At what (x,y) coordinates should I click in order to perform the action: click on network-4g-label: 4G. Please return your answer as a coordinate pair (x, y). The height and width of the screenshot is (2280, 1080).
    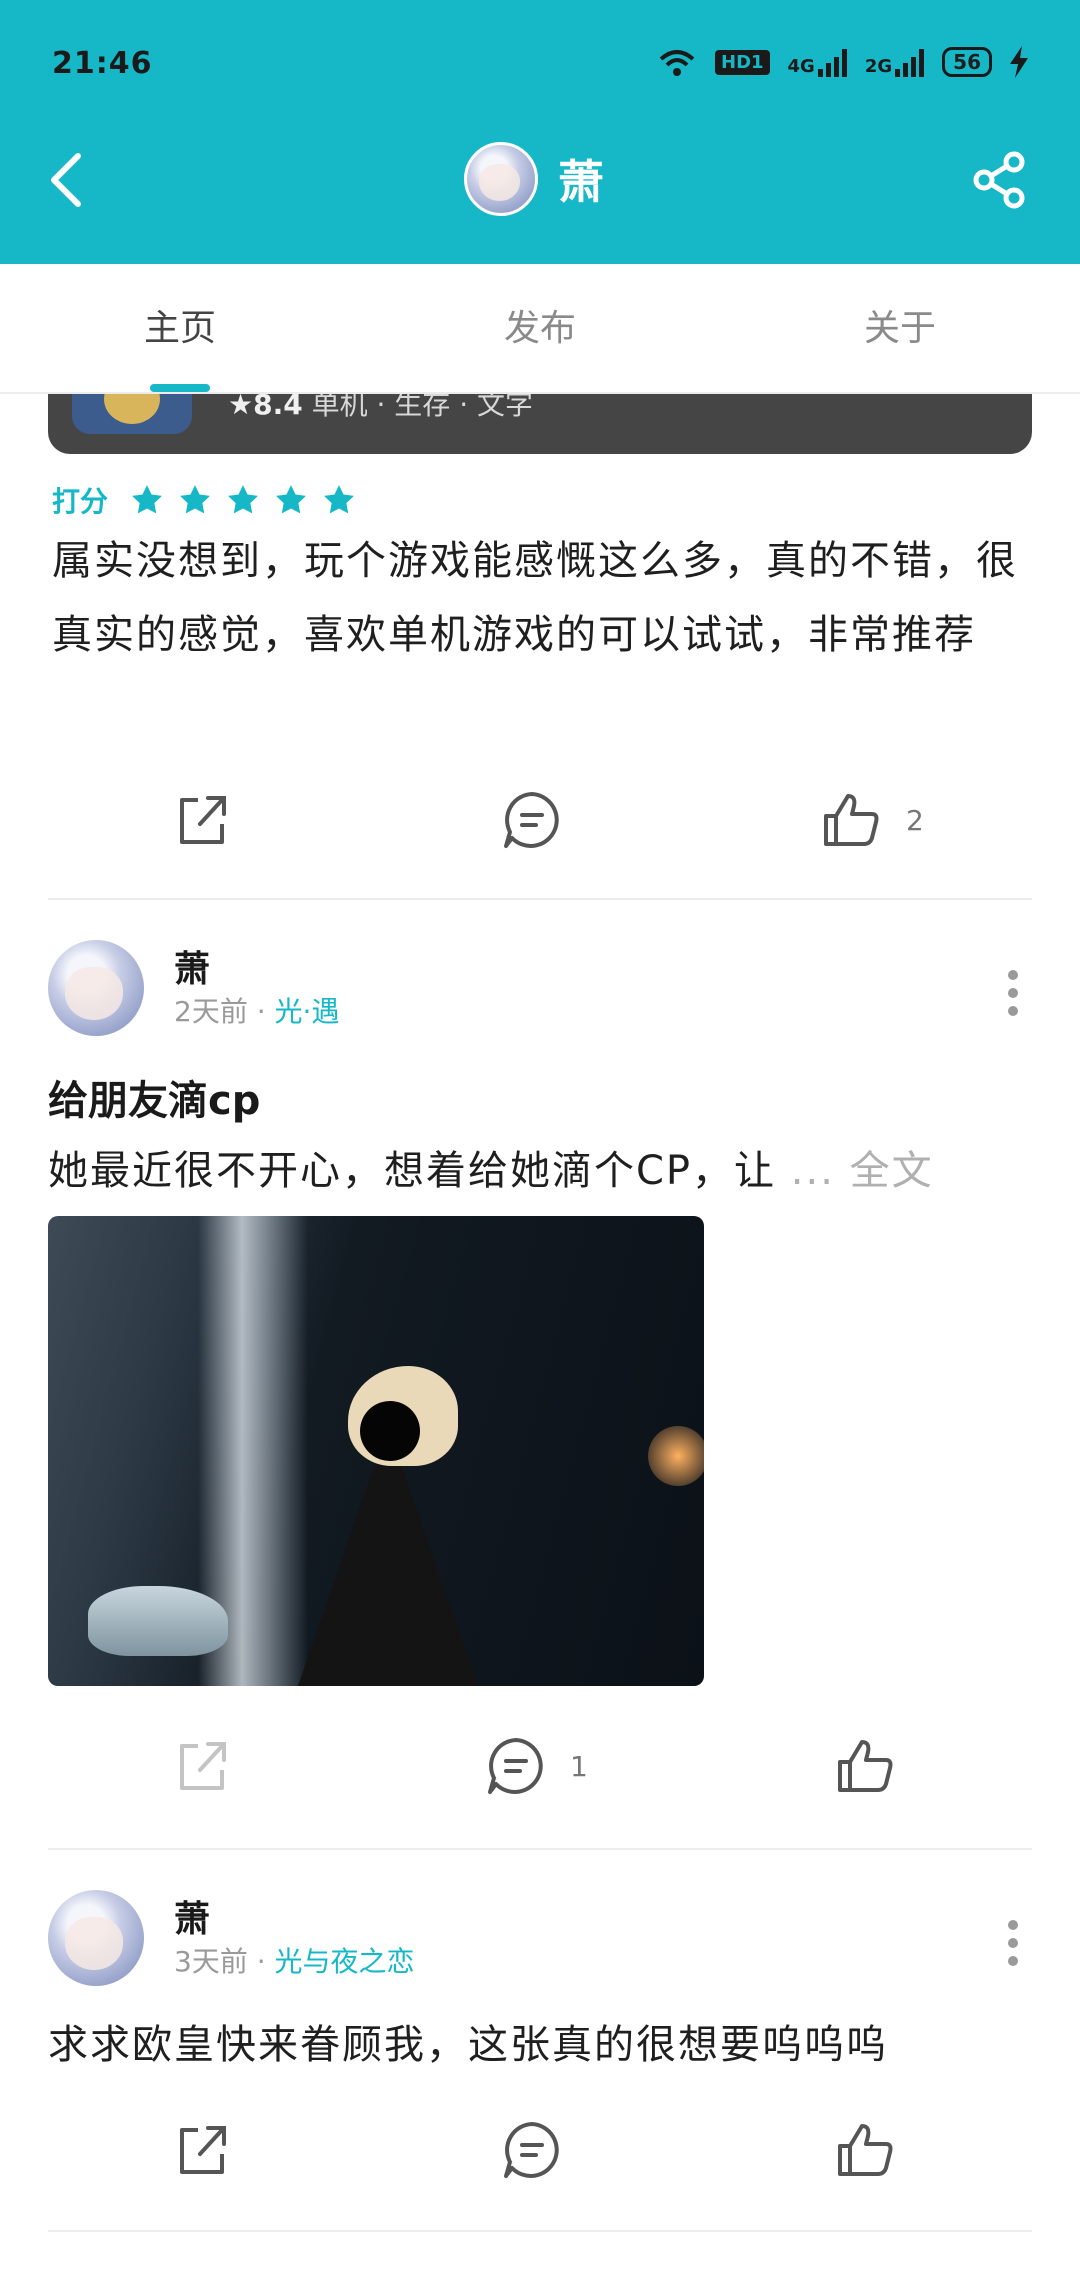
    Looking at the image, I should click on (801, 66).